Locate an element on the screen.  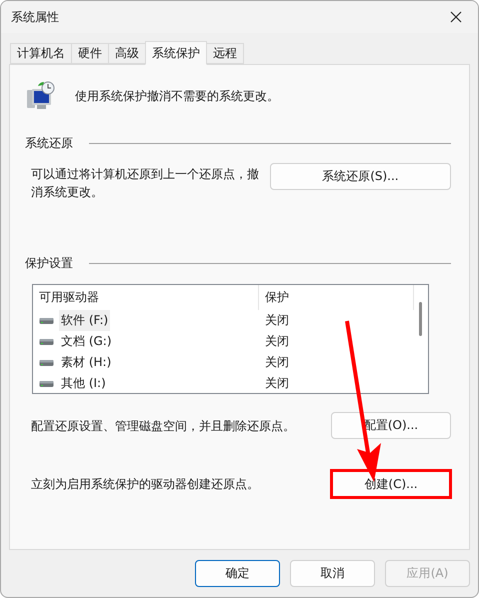
drive-name: 软件 (F:) is located at coordinates (84, 320).